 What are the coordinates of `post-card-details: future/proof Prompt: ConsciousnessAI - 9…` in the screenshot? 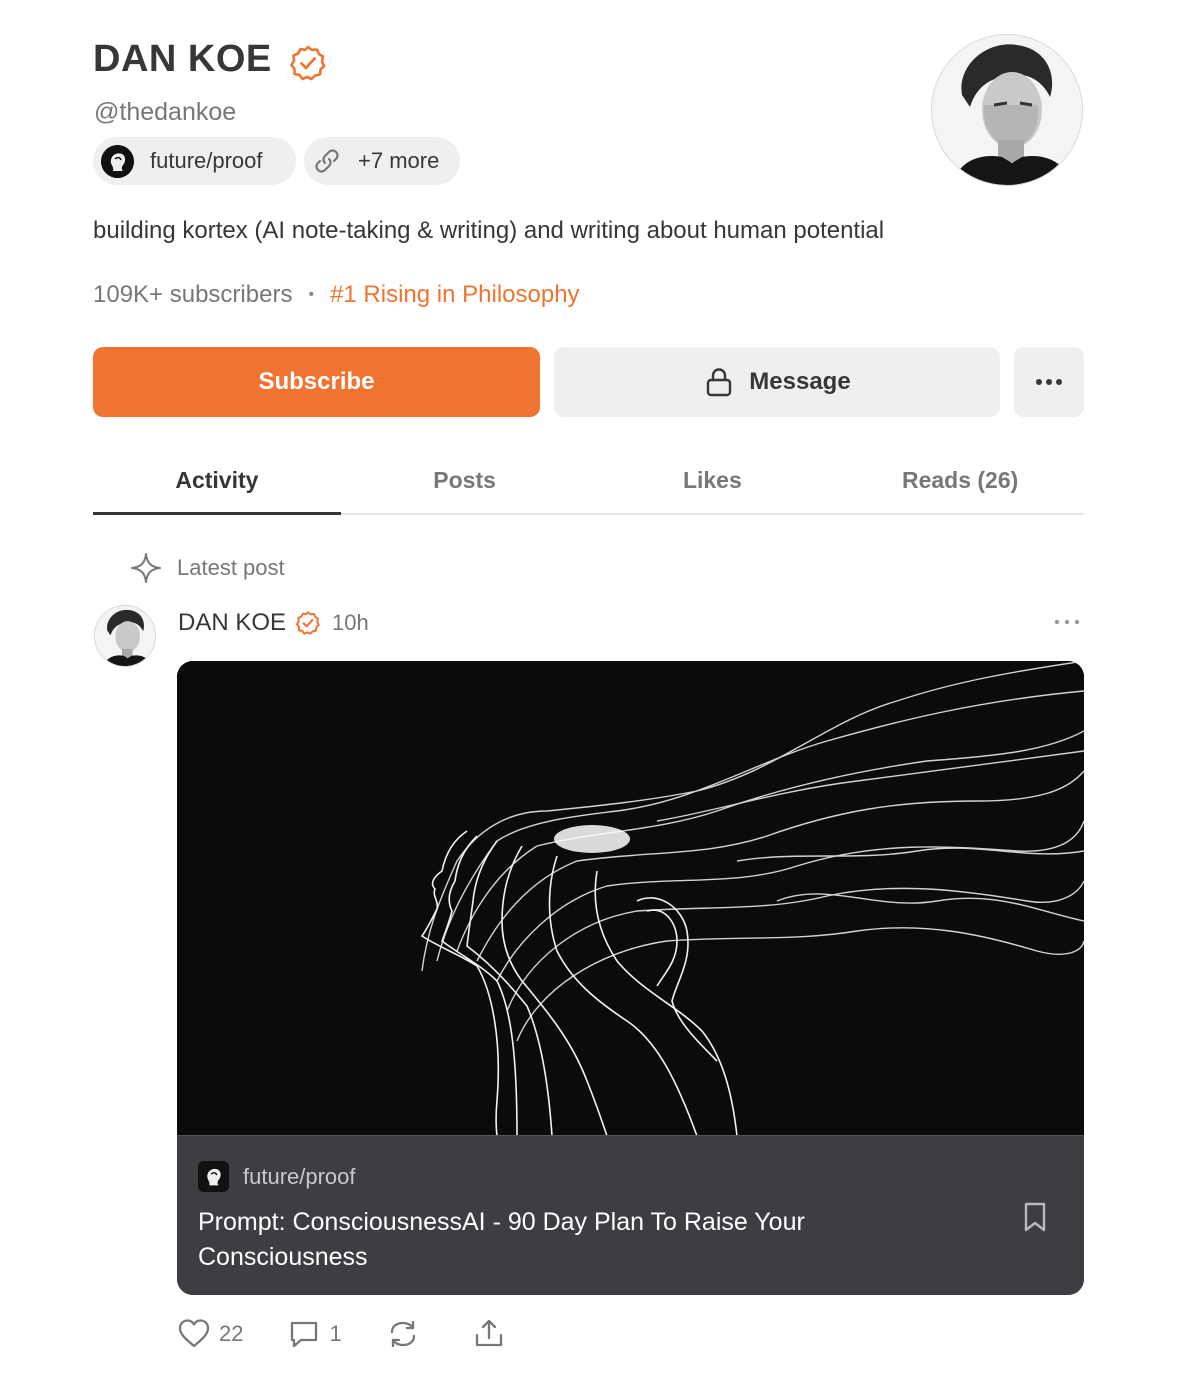 It's located at (630, 1215).